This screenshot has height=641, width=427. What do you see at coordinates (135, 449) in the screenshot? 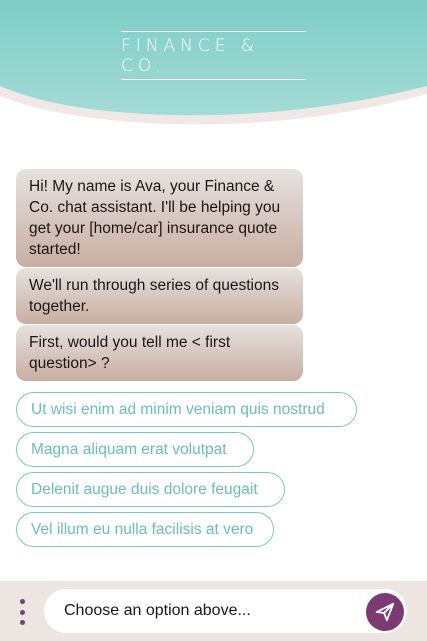
I see `option-button: Magna aliquam erat volutpat` at bounding box center [135, 449].